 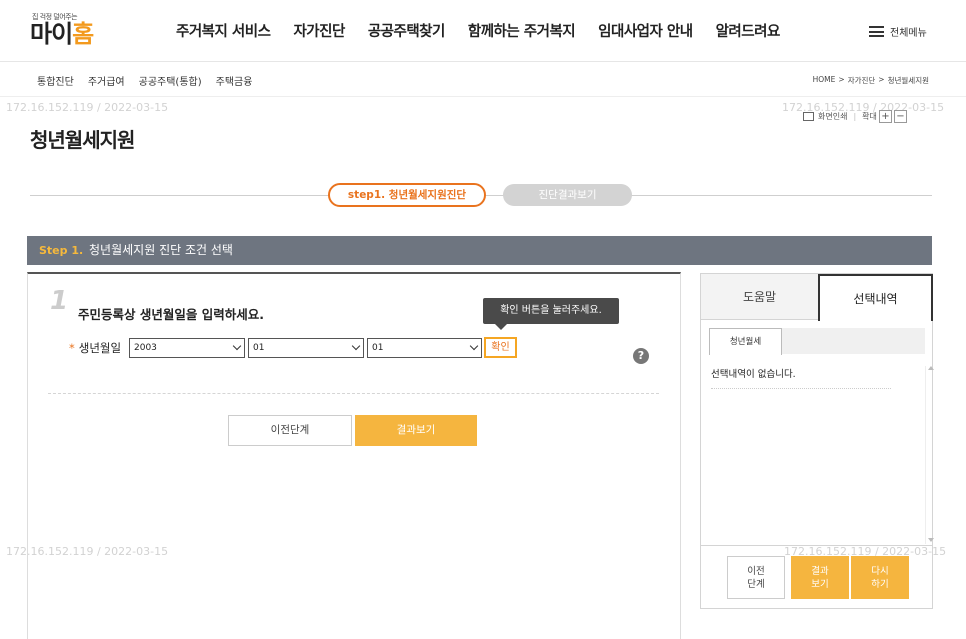 What do you see at coordinates (424, 348) in the screenshot?
I see `birth-day-select: 01` at bounding box center [424, 348].